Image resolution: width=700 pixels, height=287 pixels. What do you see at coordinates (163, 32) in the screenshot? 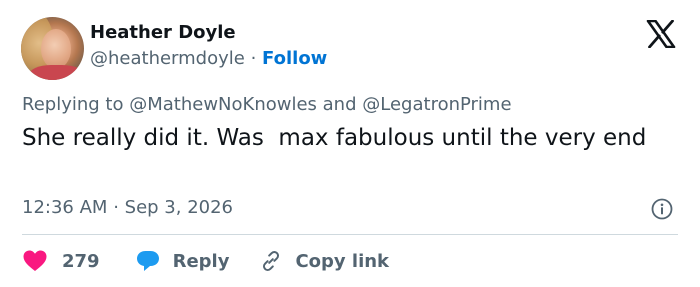
I see `author-name: Heather Doyle` at bounding box center [163, 32].